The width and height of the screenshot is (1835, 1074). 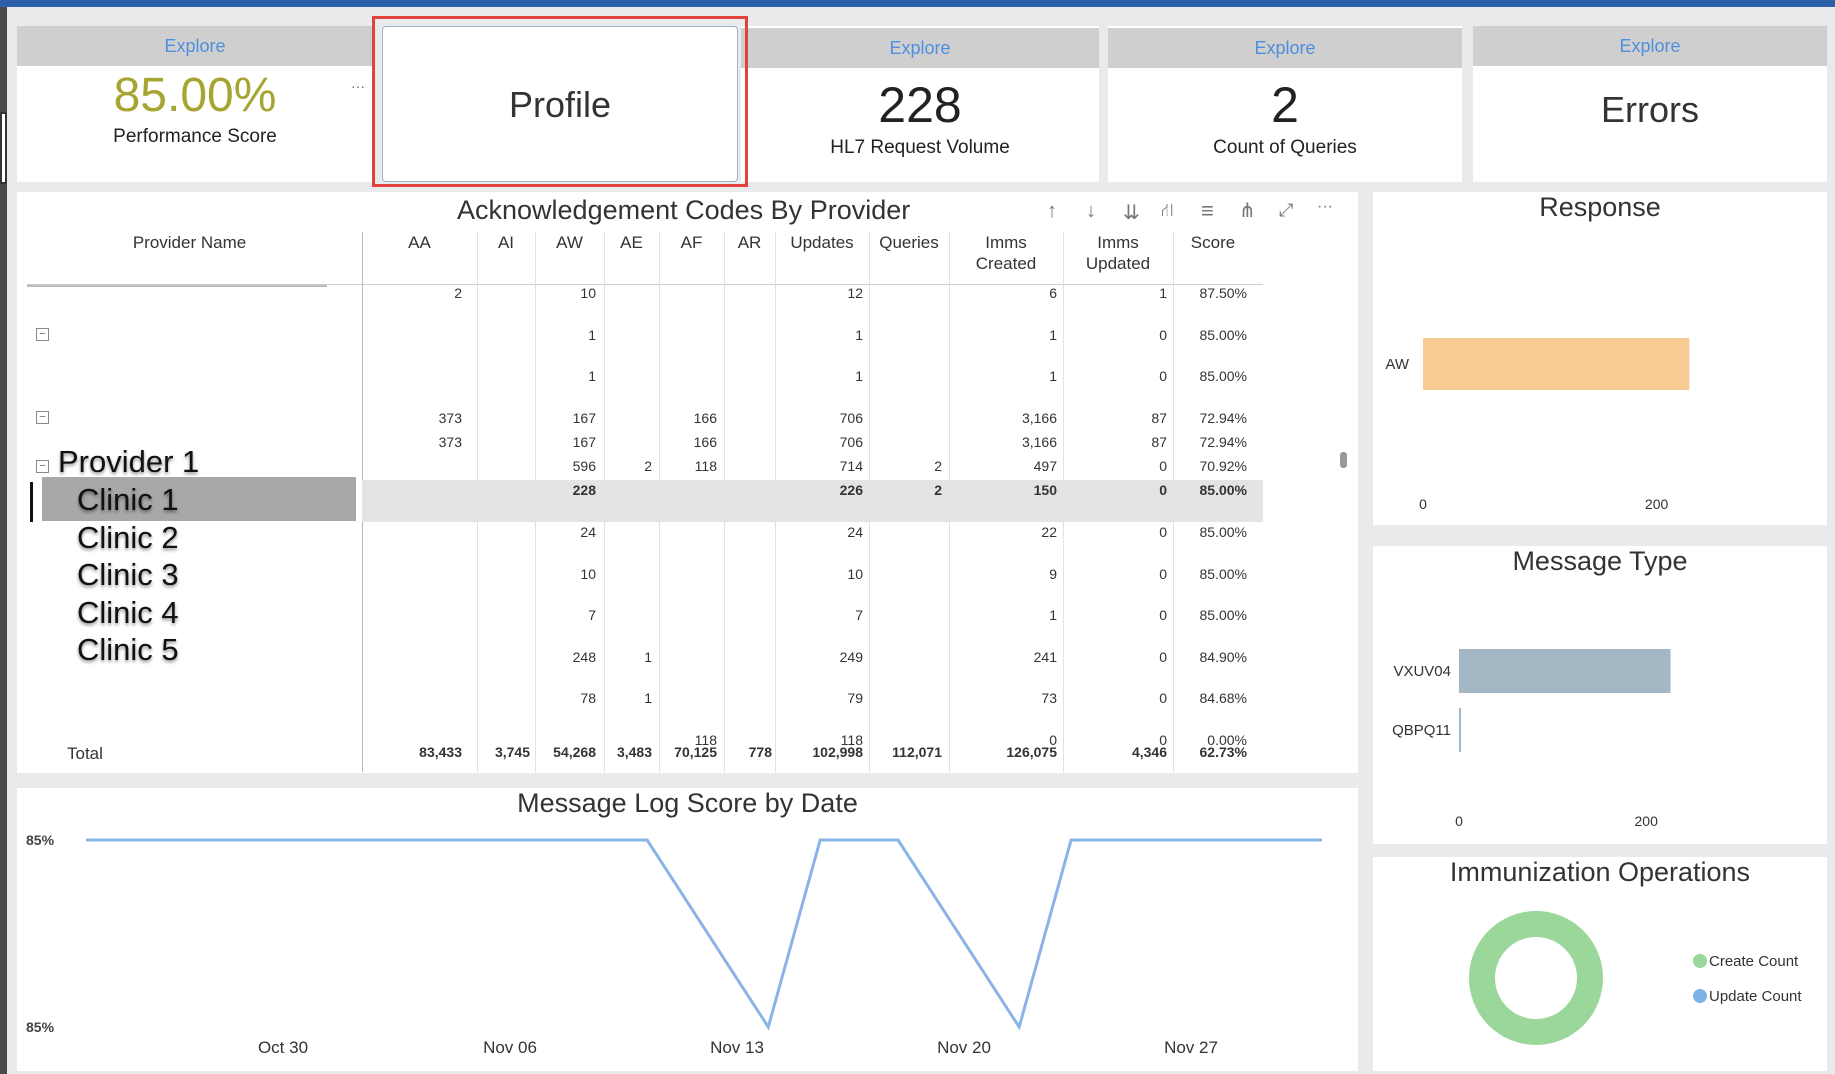 What do you see at coordinates (1755, 996) in the screenshot?
I see `legend-label: Update Count` at bounding box center [1755, 996].